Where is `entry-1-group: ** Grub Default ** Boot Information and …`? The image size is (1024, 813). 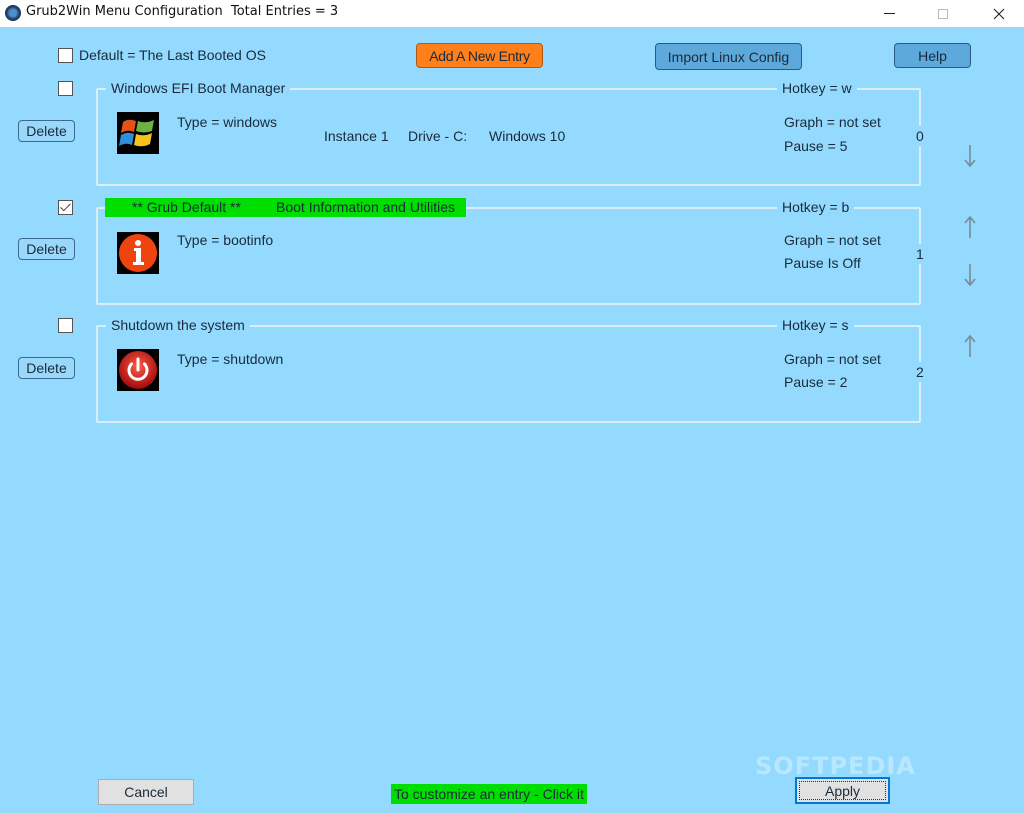 entry-1-group: ** Grub Default ** Boot Information and … is located at coordinates (510, 251).